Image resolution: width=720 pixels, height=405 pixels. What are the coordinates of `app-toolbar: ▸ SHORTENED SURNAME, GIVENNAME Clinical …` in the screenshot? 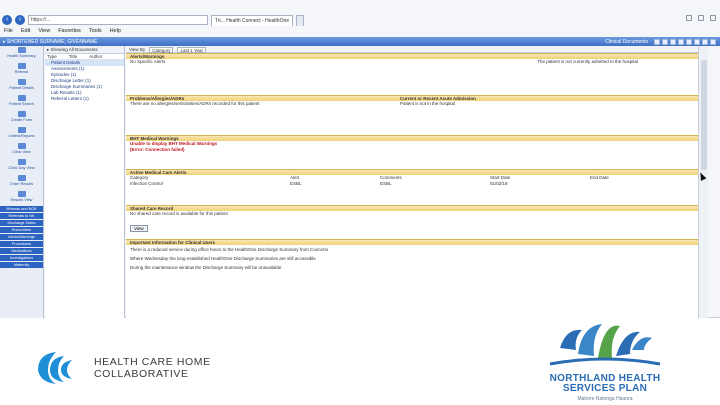 It's located at (360, 41).